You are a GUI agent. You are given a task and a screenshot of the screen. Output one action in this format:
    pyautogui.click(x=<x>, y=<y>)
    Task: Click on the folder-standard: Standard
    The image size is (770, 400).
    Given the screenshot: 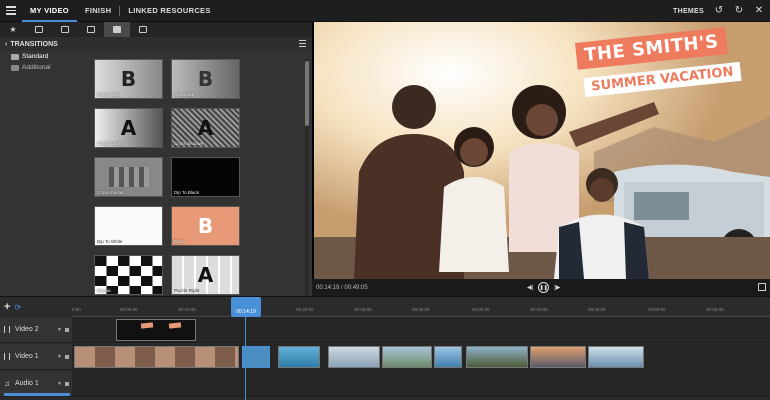 What is the action you would take?
    pyautogui.click(x=45, y=56)
    